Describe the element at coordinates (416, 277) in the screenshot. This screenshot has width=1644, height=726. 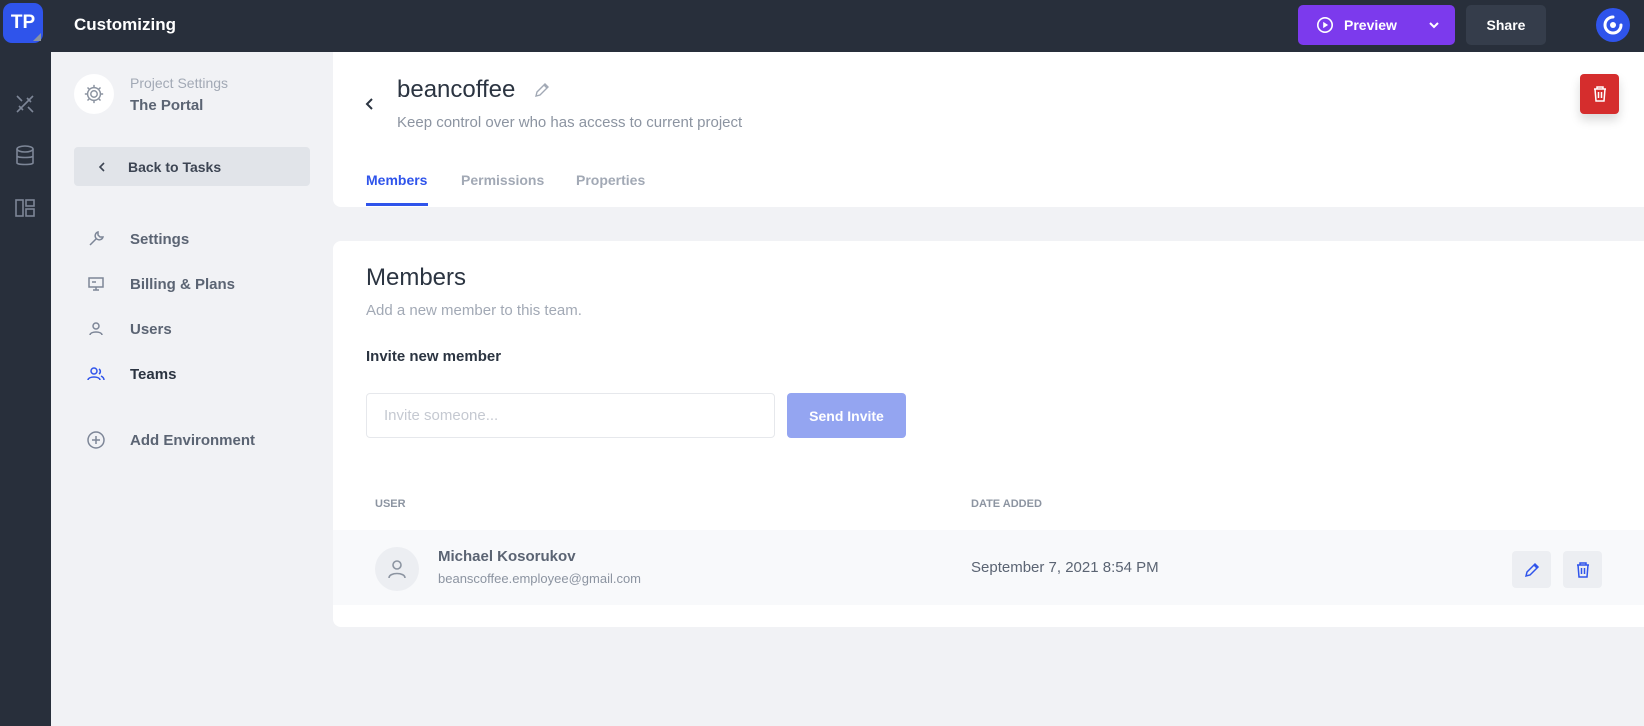
I see `members-title: Members` at that location.